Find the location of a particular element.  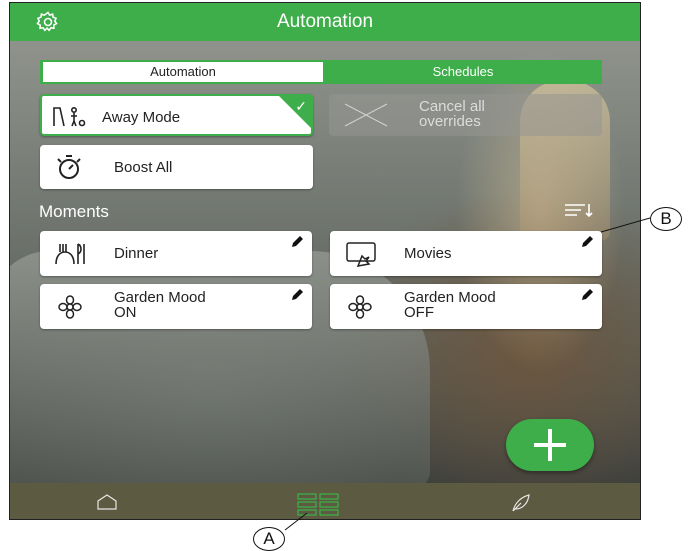

callout-a: A is located at coordinates (269, 539).